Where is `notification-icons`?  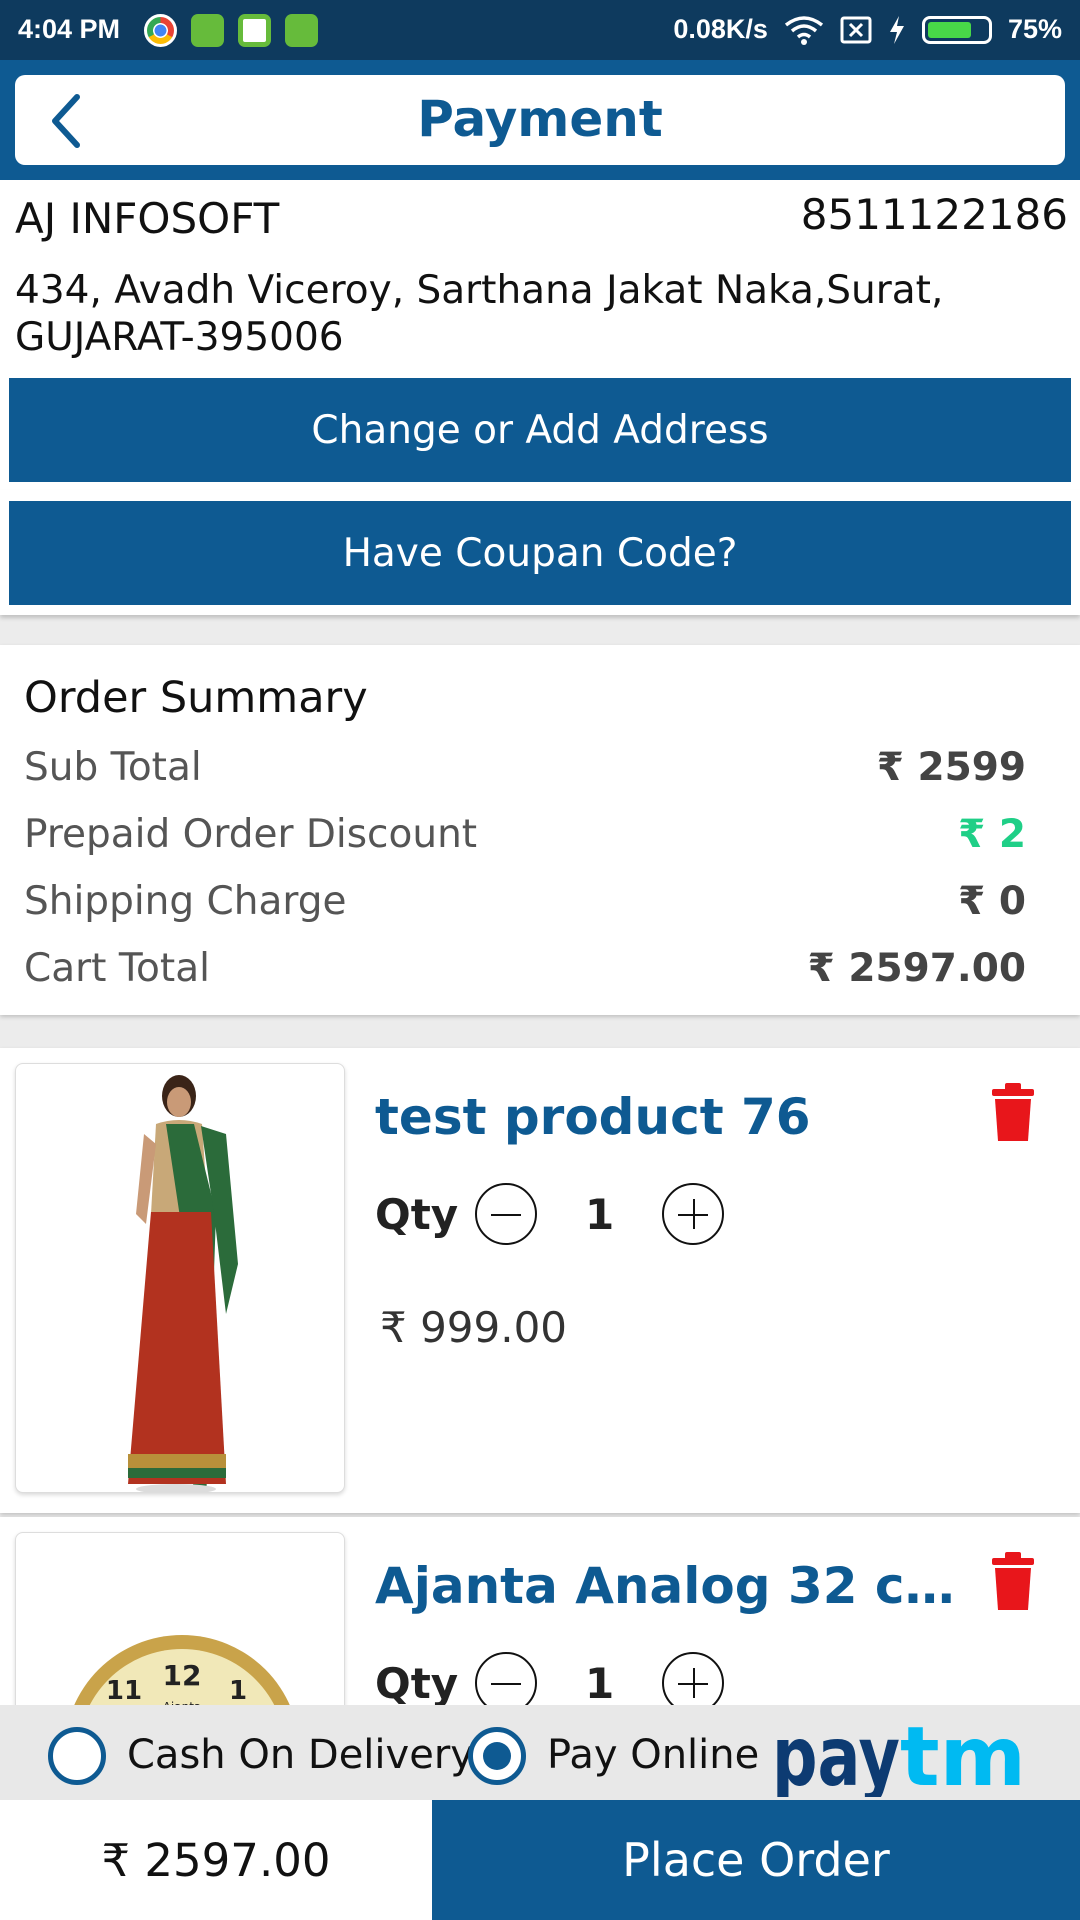 notification-icons is located at coordinates (231, 30).